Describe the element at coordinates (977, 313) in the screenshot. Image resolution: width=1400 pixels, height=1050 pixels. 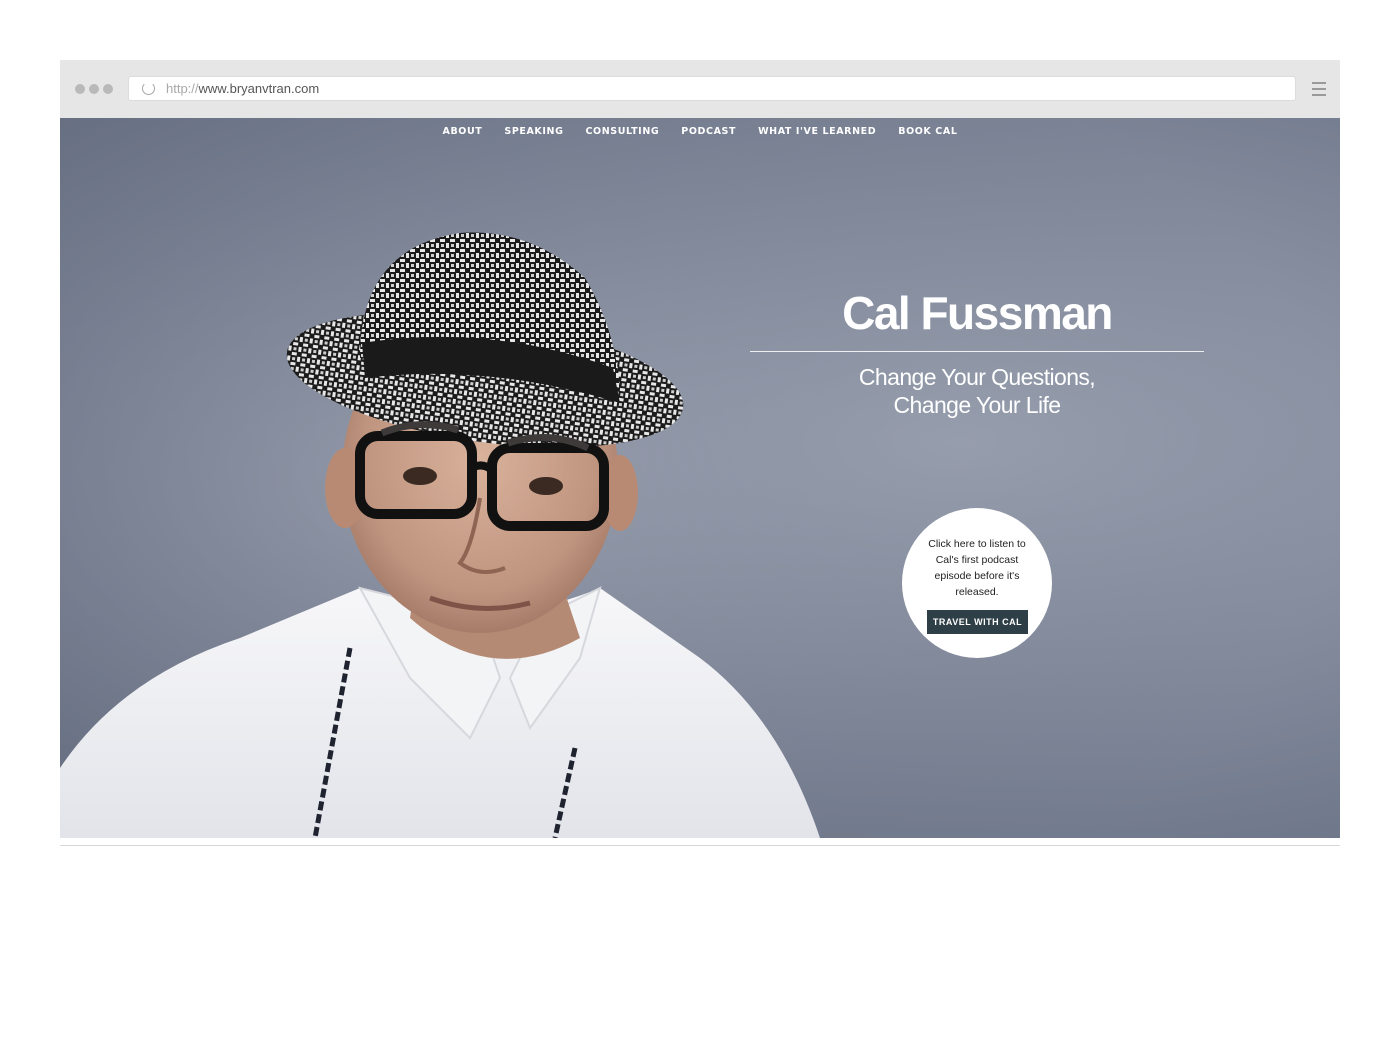
I see `hero-title: Cal Fussman` at that location.